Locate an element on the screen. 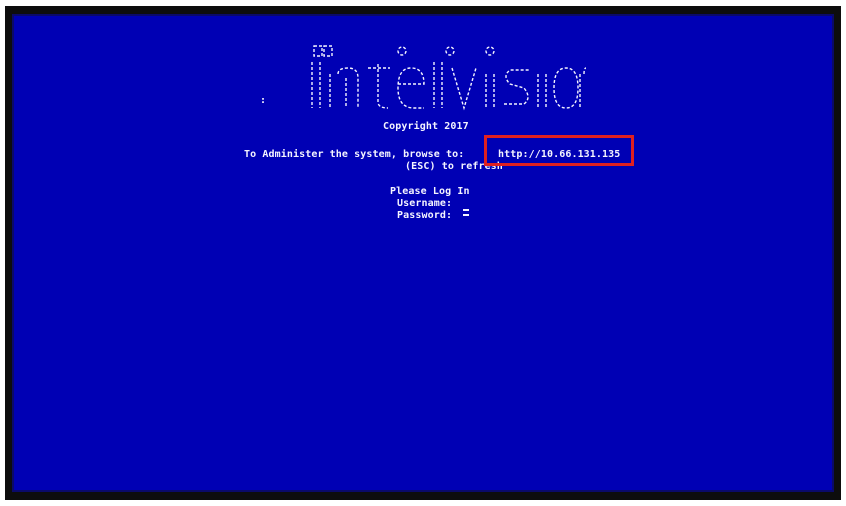  login-prompt: Please Log In is located at coordinates (430, 191).